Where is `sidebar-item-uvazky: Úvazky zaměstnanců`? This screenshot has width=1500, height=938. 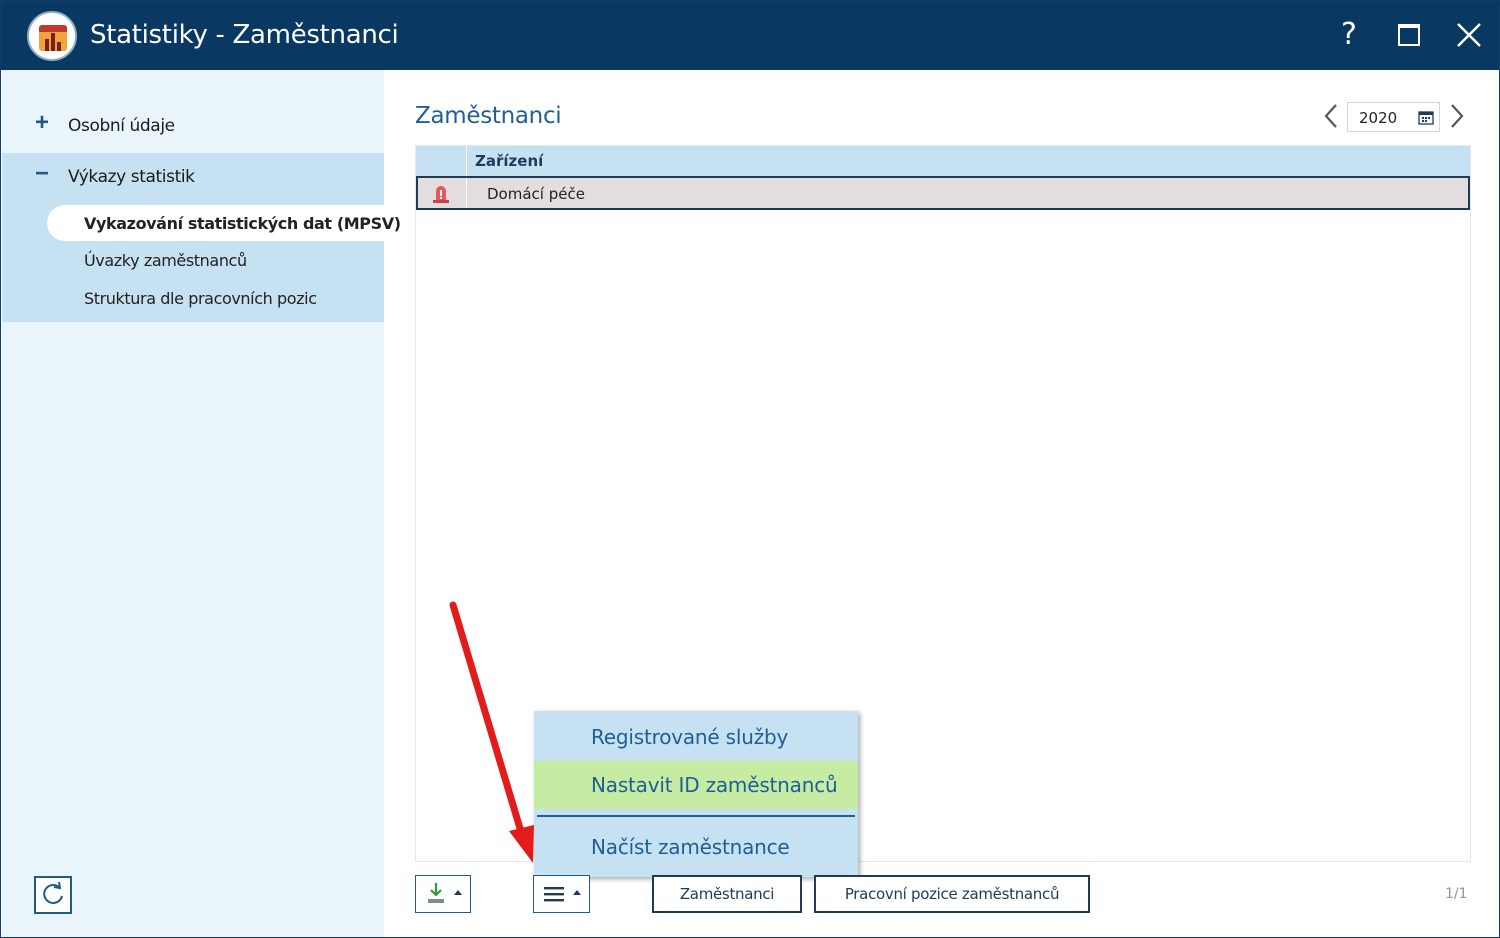 sidebar-item-uvazky: Úvazky zaměstnanců is located at coordinates (215, 260).